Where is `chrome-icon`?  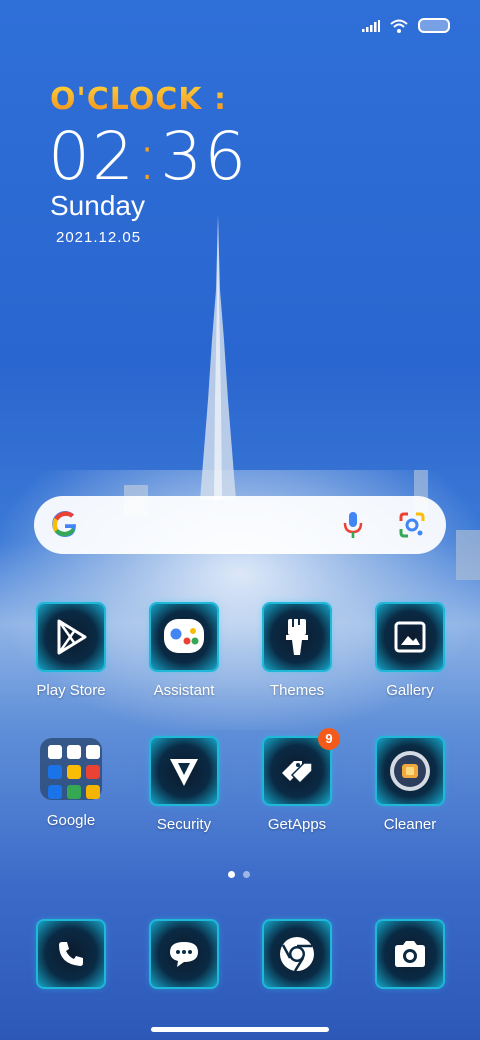
chrome-icon is located at coordinates (297, 954).